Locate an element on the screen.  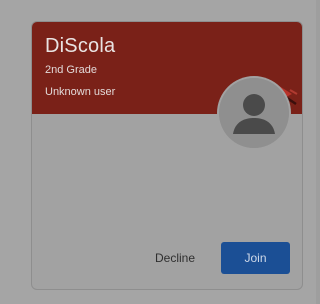
class-owner: Unknown user is located at coordinates (80, 92).